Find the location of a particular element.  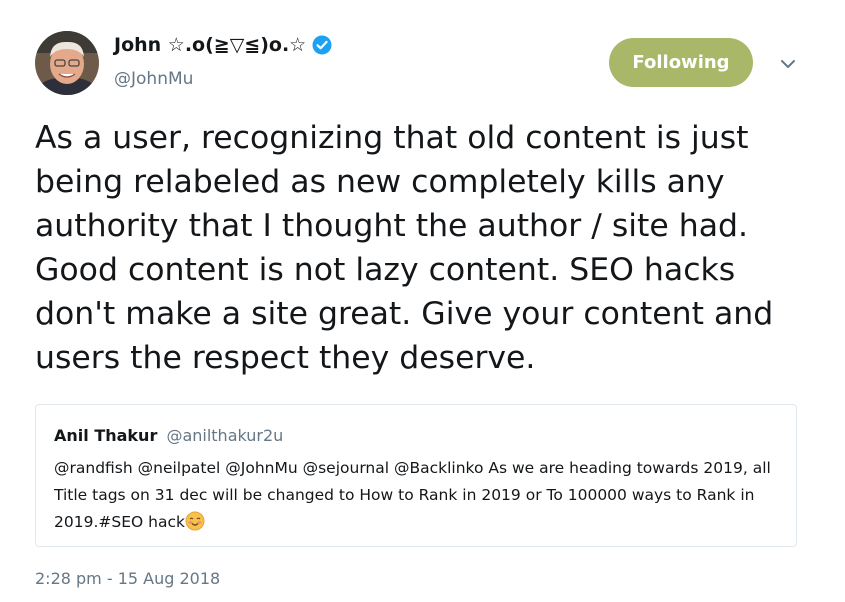

avatar-image is located at coordinates (67, 63).